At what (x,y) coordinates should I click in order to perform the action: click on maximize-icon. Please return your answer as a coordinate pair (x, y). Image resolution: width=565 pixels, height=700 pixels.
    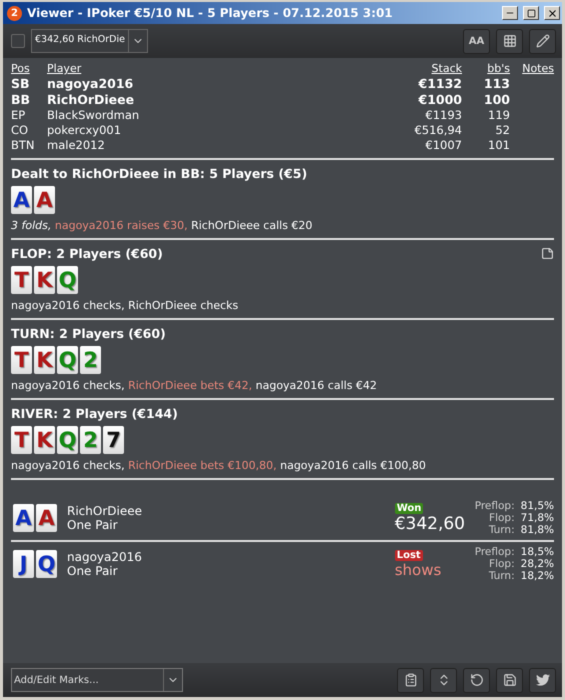
    Looking at the image, I should click on (531, 13).